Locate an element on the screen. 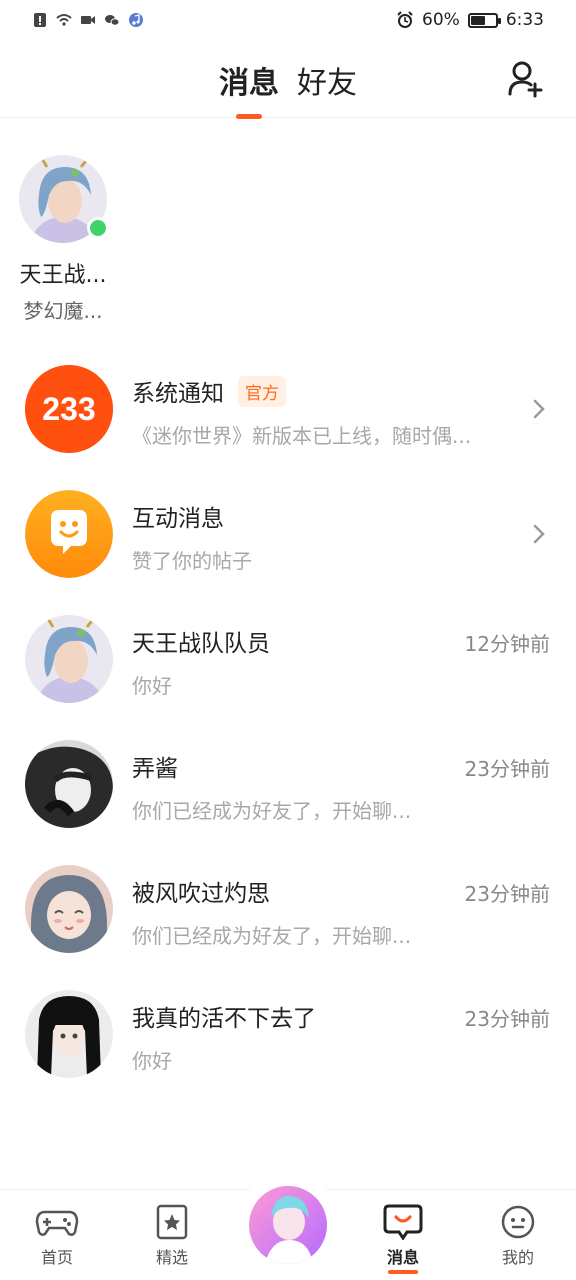 The height and width of the screenshot is (1280, 576). status-icons-right: 60% 6:33 is located at coordinates (470, 20).